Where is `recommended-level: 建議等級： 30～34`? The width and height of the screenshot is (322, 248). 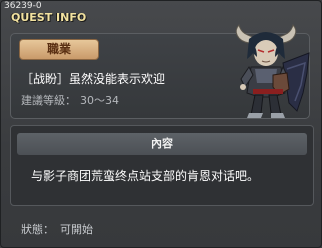 recommended-level: 建議等級： 30～34 is located at coordinates (72, 100).